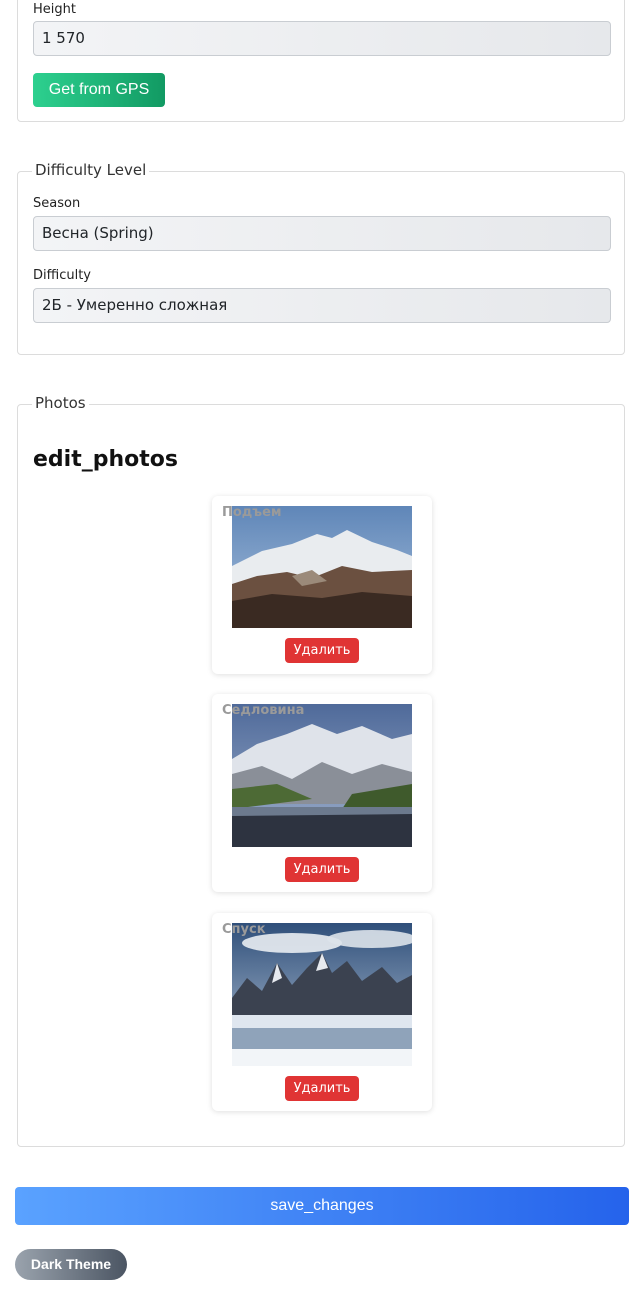 The image size is (641, 1296). I want to click on snowy-ridge-photo, so click(322, 567).